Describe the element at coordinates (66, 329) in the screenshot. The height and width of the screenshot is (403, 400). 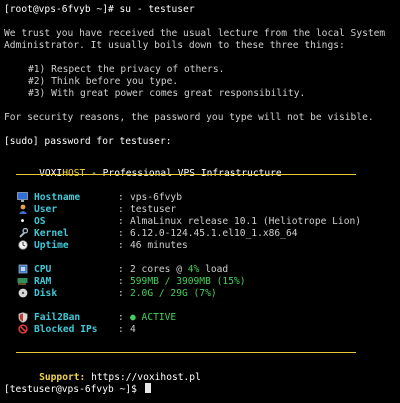
I see `blocked-ips-label: Blocked IPs` at that location.